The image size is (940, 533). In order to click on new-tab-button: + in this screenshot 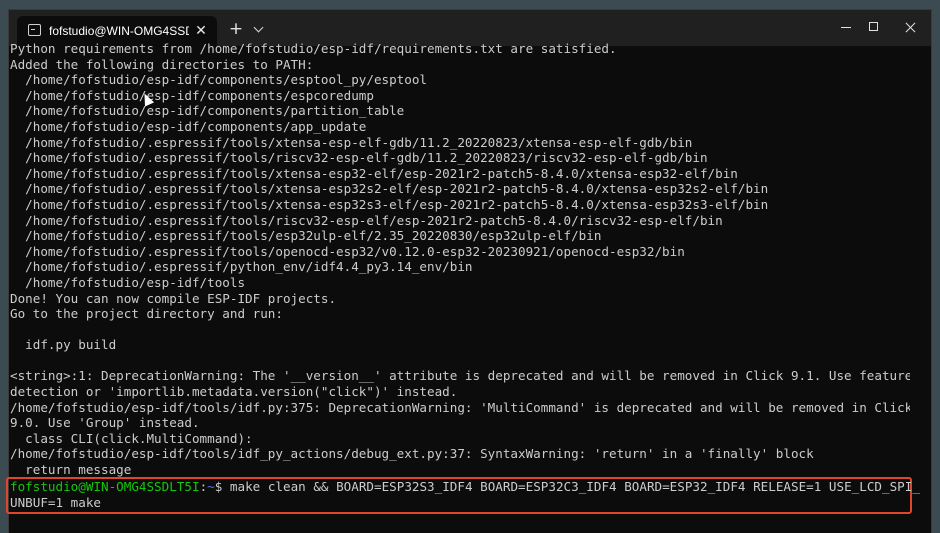, I will do `click(236, 29)`.